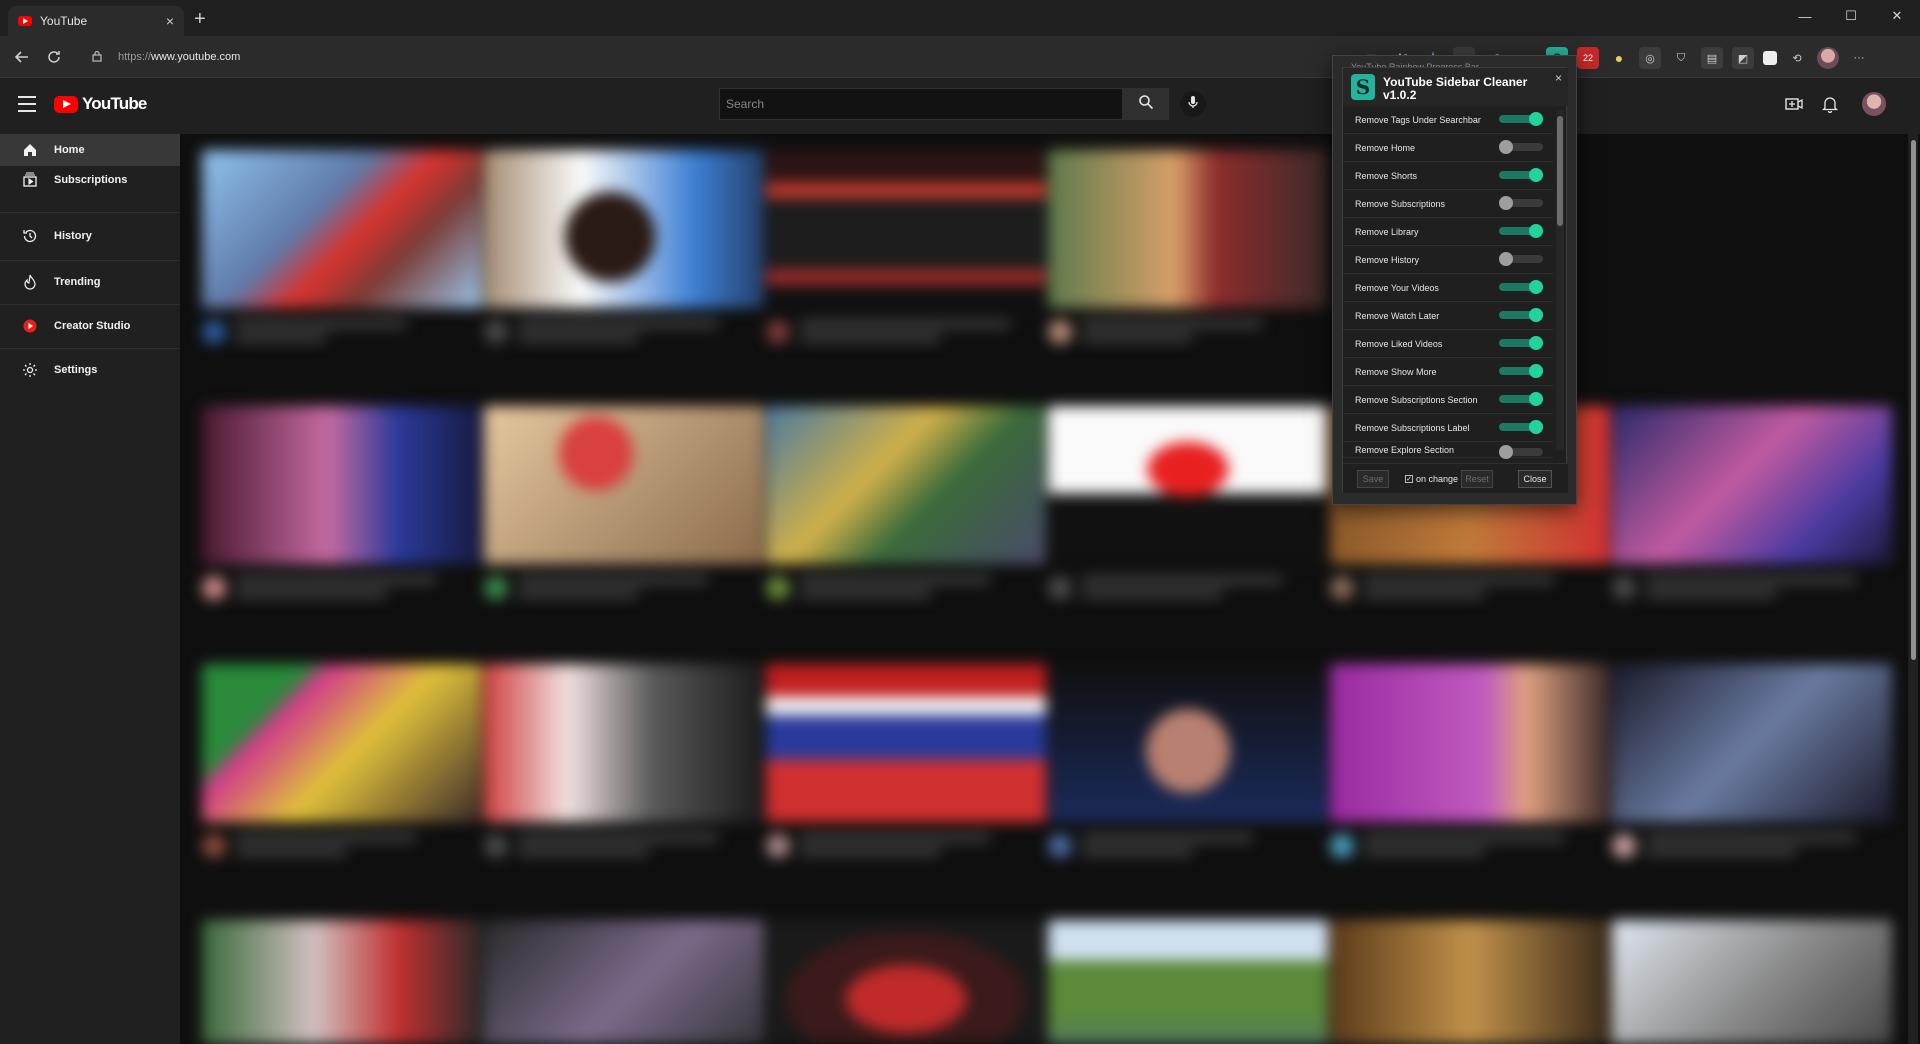  Describe the element at coordinates (1387, 259) in the screenshot. I see `option-label: Remove History` at that location.